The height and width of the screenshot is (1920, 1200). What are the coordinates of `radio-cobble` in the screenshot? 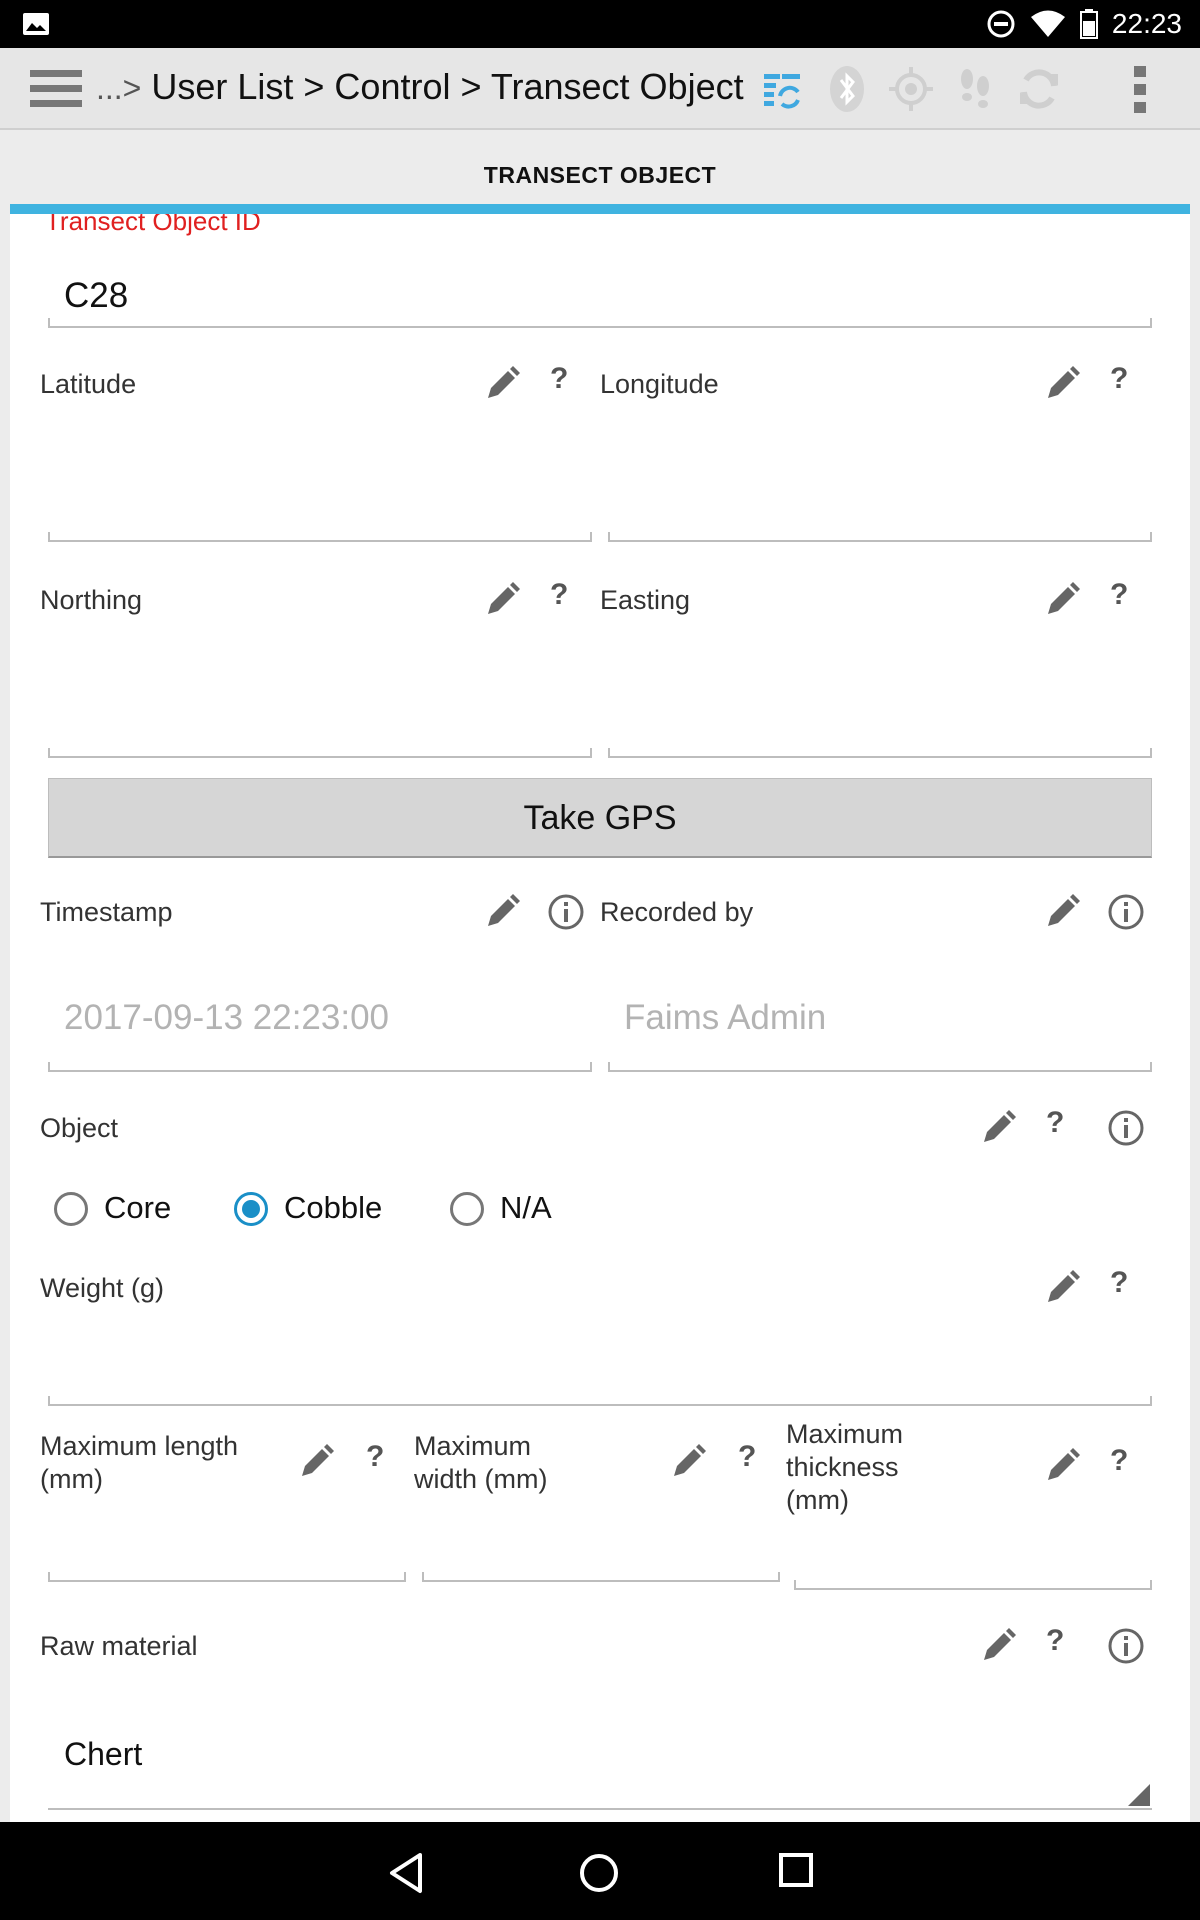 It's located at (251, 1209).